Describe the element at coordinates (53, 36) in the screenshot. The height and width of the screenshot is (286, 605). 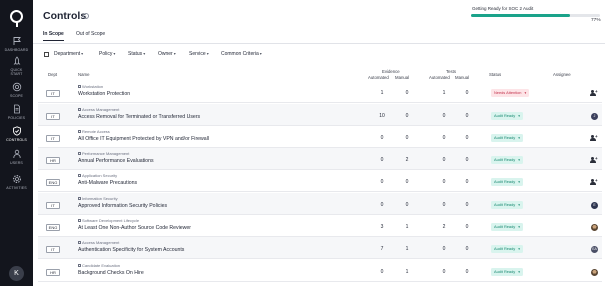
I see `tab-in-scope: In Scope` at that location.